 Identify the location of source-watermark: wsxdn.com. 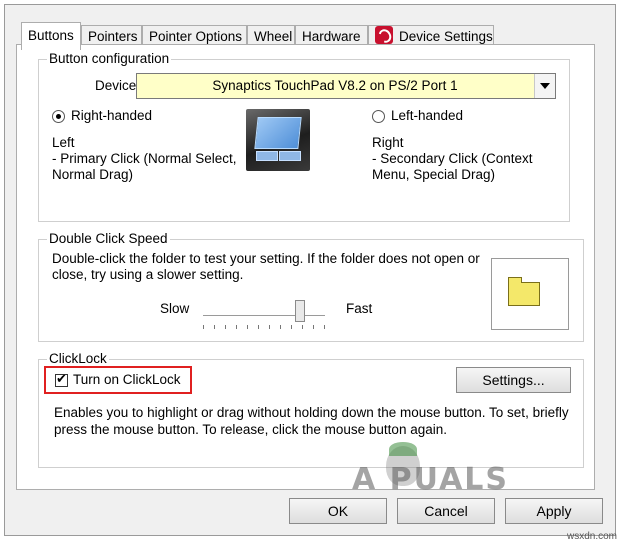
(591, 536).